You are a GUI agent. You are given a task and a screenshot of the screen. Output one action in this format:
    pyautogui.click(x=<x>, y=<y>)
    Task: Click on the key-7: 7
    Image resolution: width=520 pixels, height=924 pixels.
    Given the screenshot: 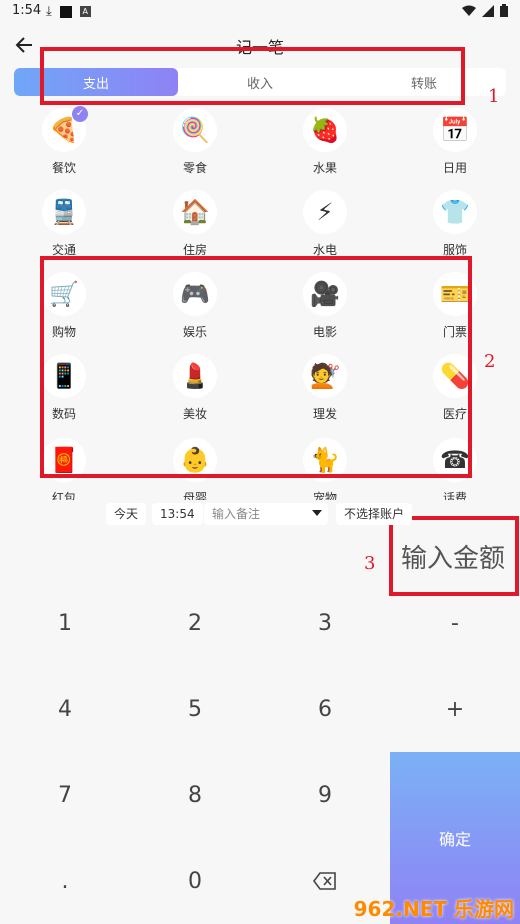 What is the action you would take?
    pyautogui.click(x=65, y=795)
    